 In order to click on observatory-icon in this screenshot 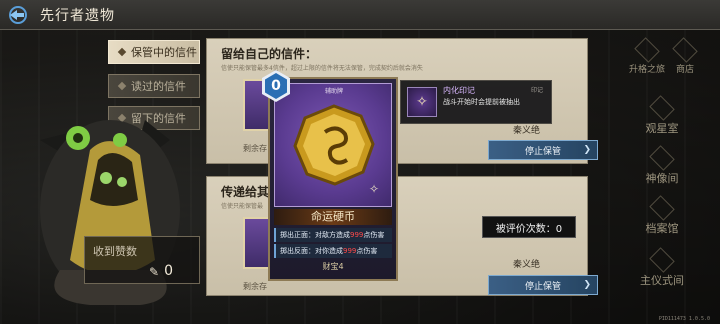, I will do `click(662, 108)`.